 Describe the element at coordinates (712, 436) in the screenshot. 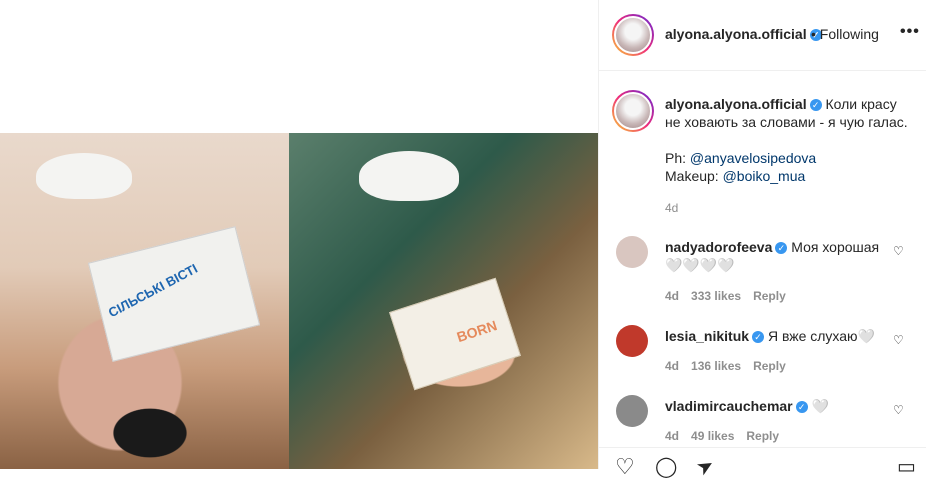

I see `comment-3-likes: 49 likes` at that location.